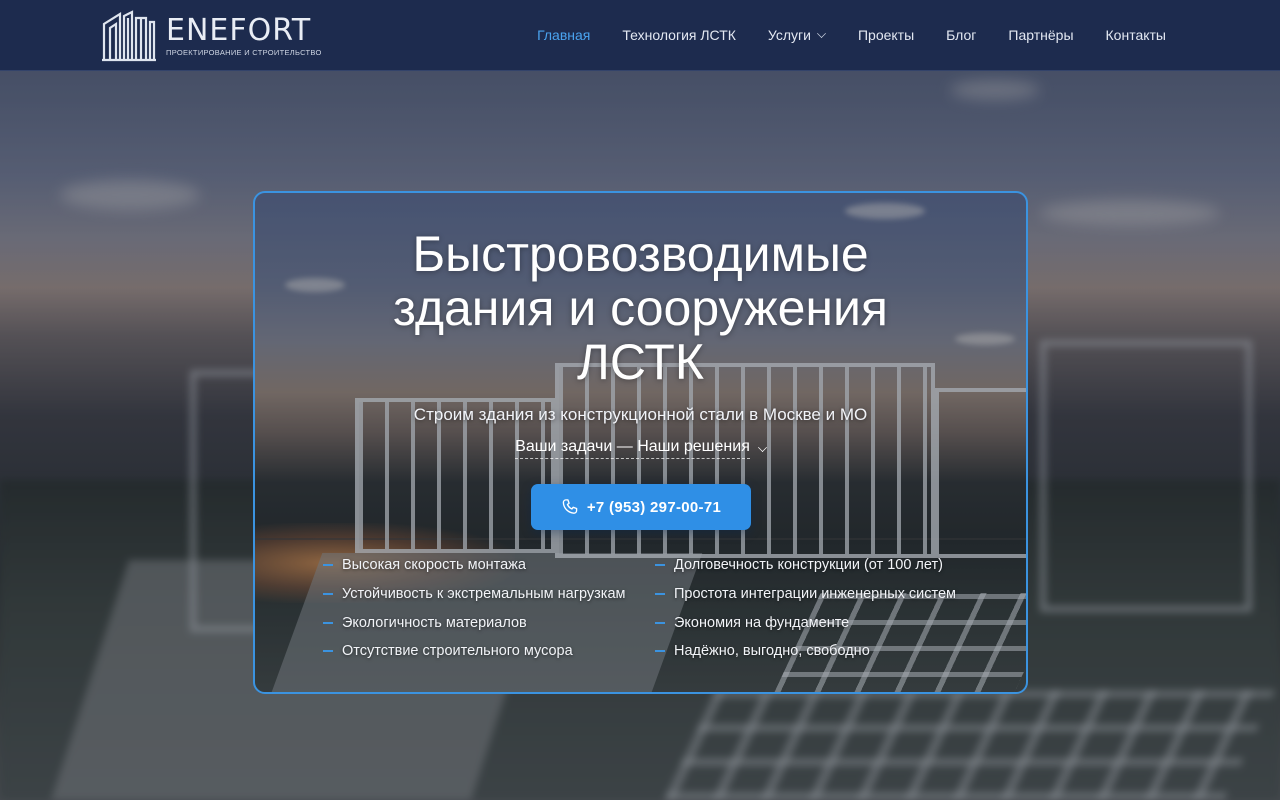 The image size is (1280, 800). Describe the element at coordinates (762, 622) in the screenshot. I see `feature-text: Экономия на фундаменте` at that location.